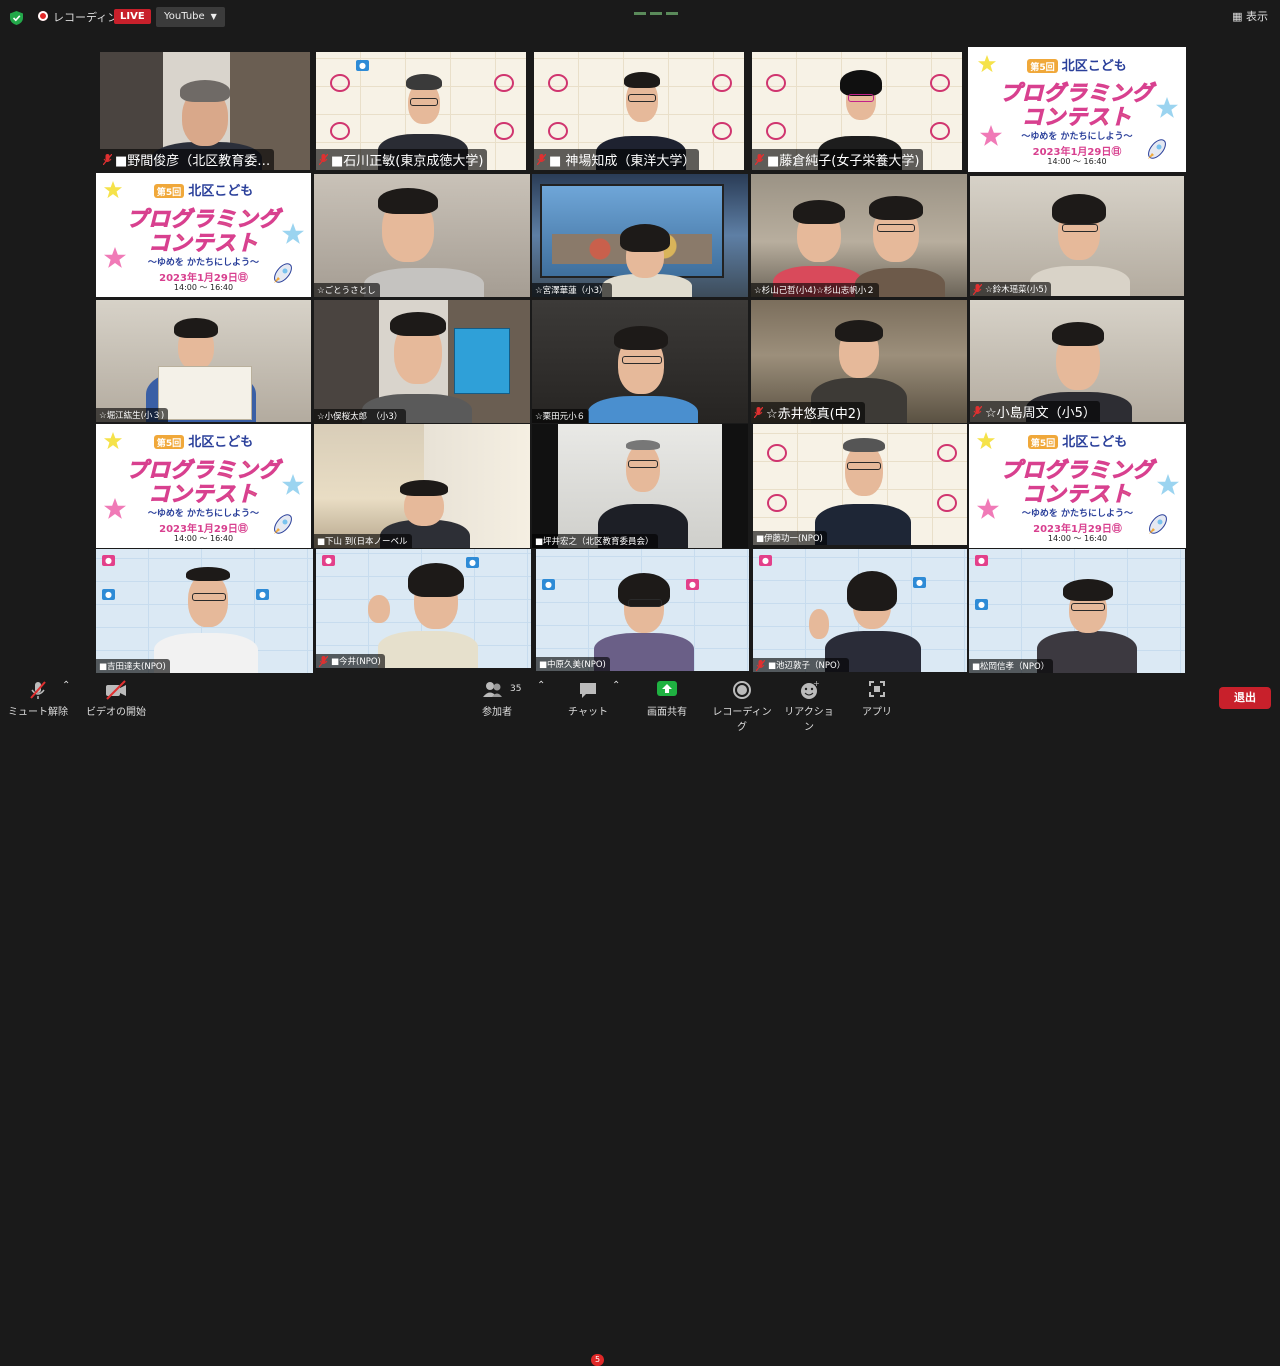  What do you see at coordinates (640, 17) in the screenshot?
I see `meeting-topbar: レコーディング LIVE YouTube ▼ ▦ 表示` at bounding box center [640, 17].